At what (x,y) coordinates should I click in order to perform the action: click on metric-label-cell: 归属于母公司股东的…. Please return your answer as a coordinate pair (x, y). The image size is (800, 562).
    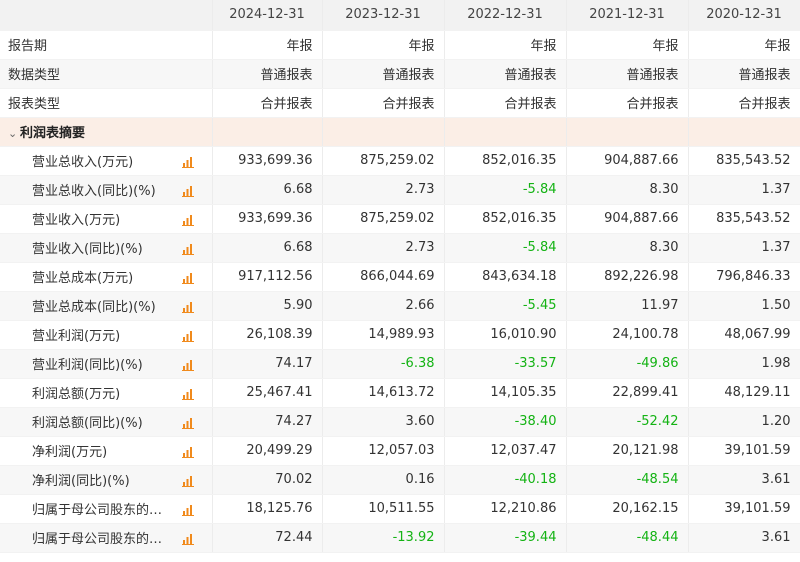
    Looking at the image, I should click on (106, 509).